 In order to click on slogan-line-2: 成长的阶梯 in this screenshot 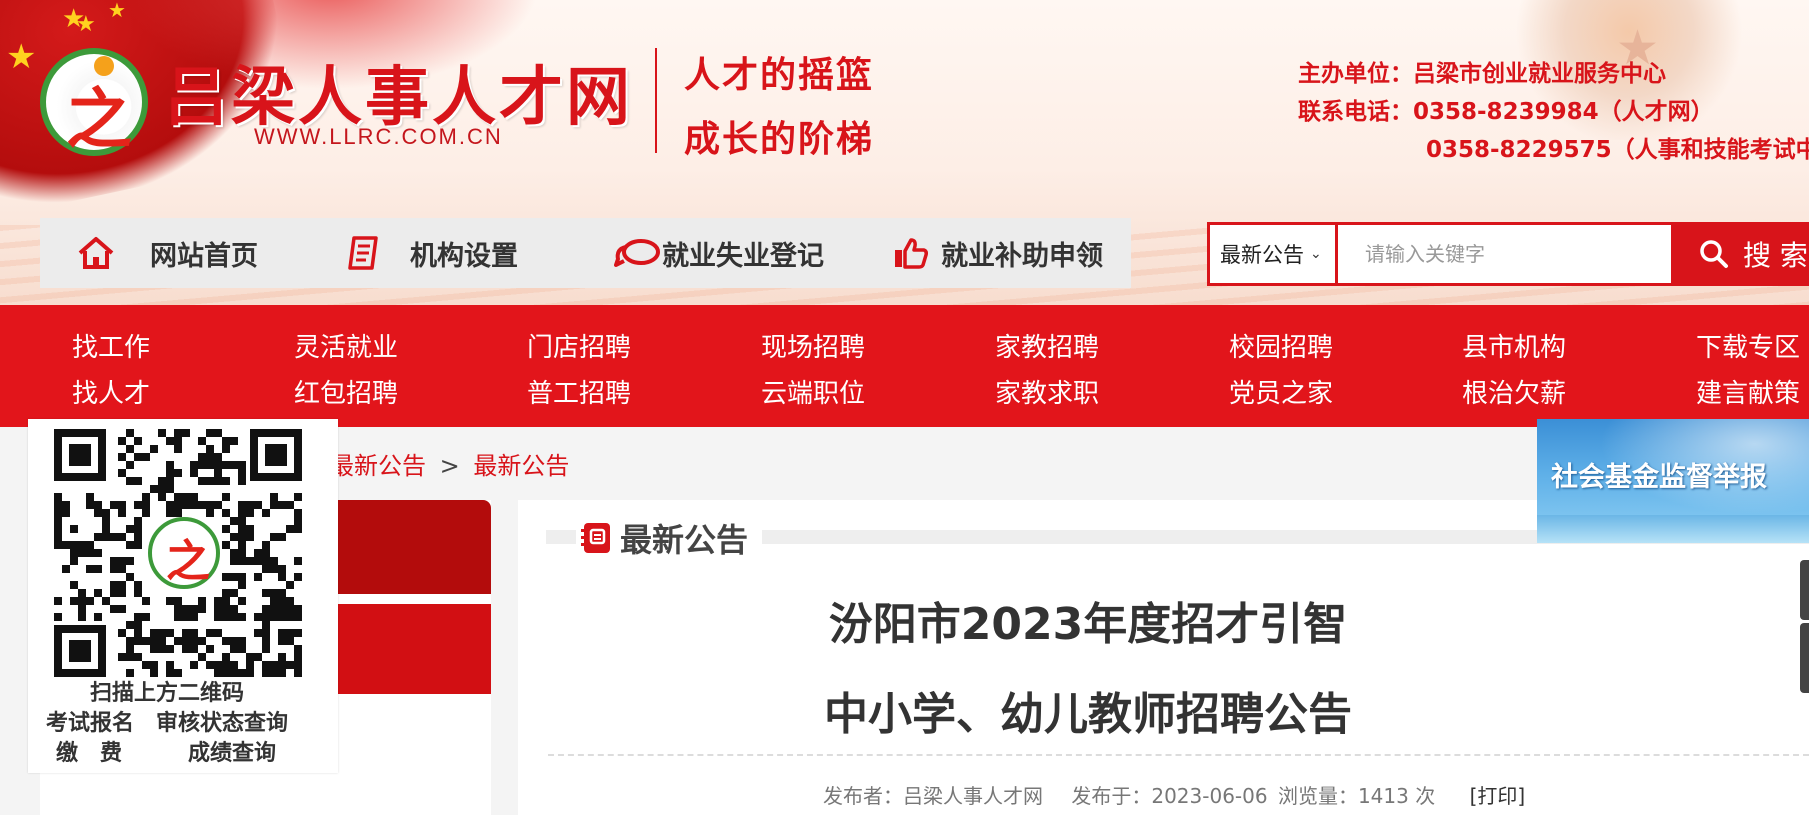, I will do `click(779, 139)`.